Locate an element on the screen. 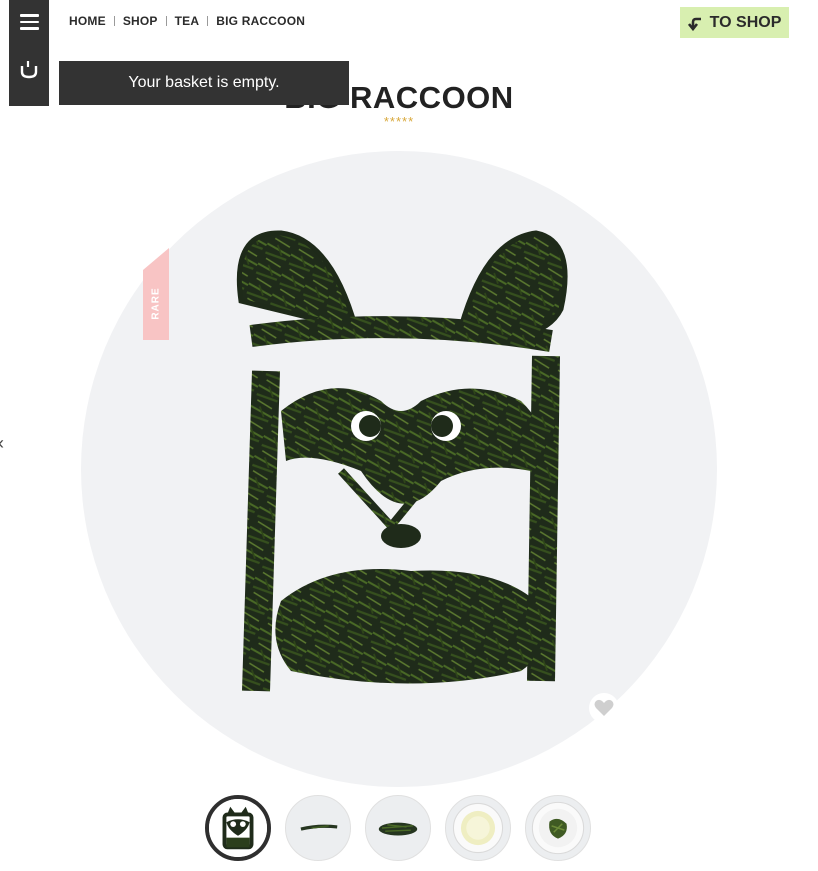  single-leaf-thumb-image is located at coordinates (319, 827).